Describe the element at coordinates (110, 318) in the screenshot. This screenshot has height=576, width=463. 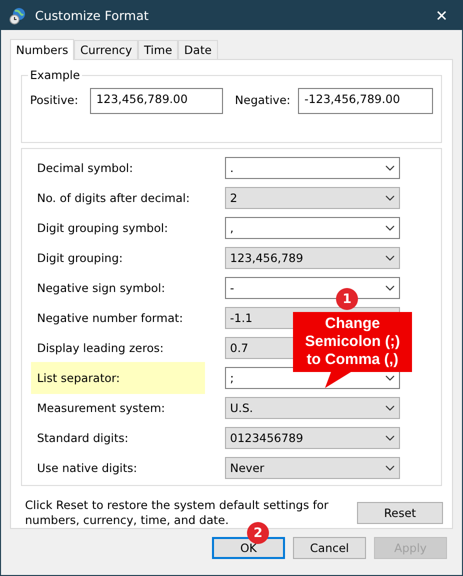
I see `setting-label: Negative number format:` at that location.